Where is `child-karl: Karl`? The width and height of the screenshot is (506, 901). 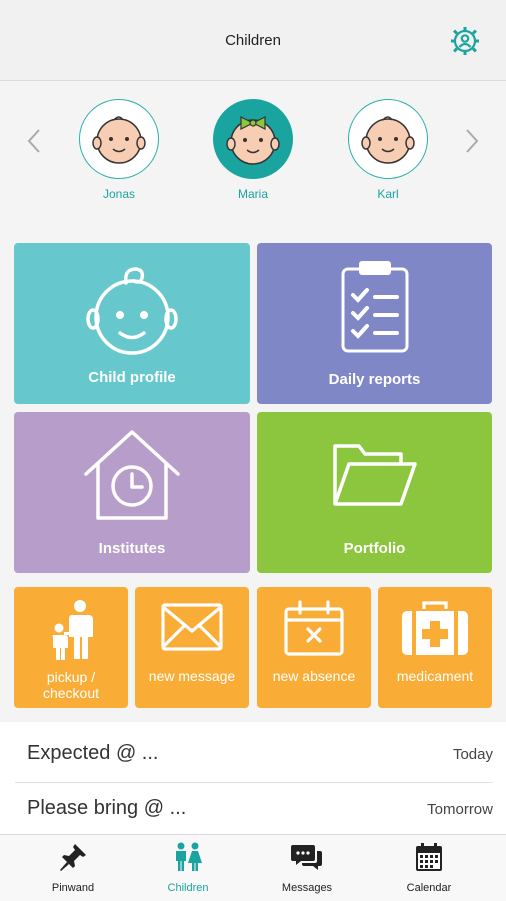 child-karl: Karl is located at coordinates (388, 150).